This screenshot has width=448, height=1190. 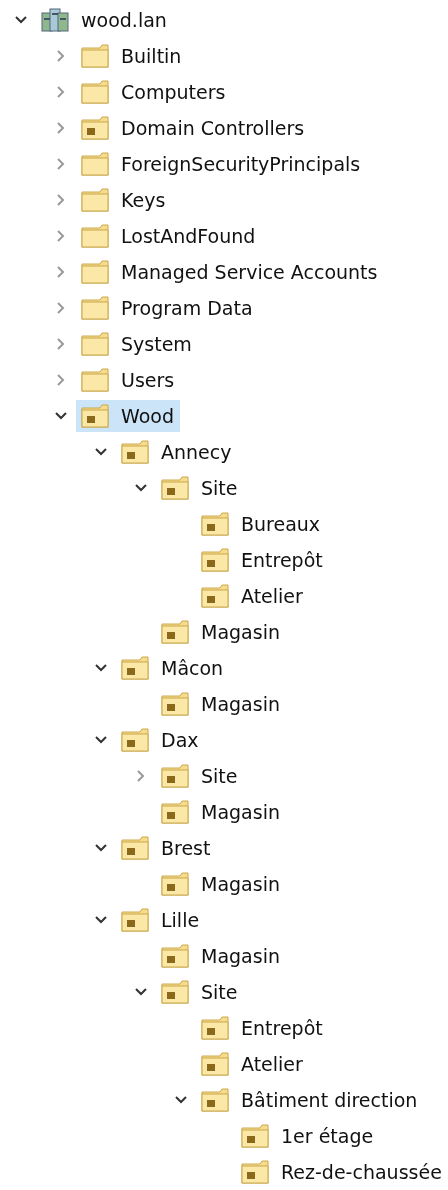 I want to click on domain-servers-icon, so click(x=55, y=20).